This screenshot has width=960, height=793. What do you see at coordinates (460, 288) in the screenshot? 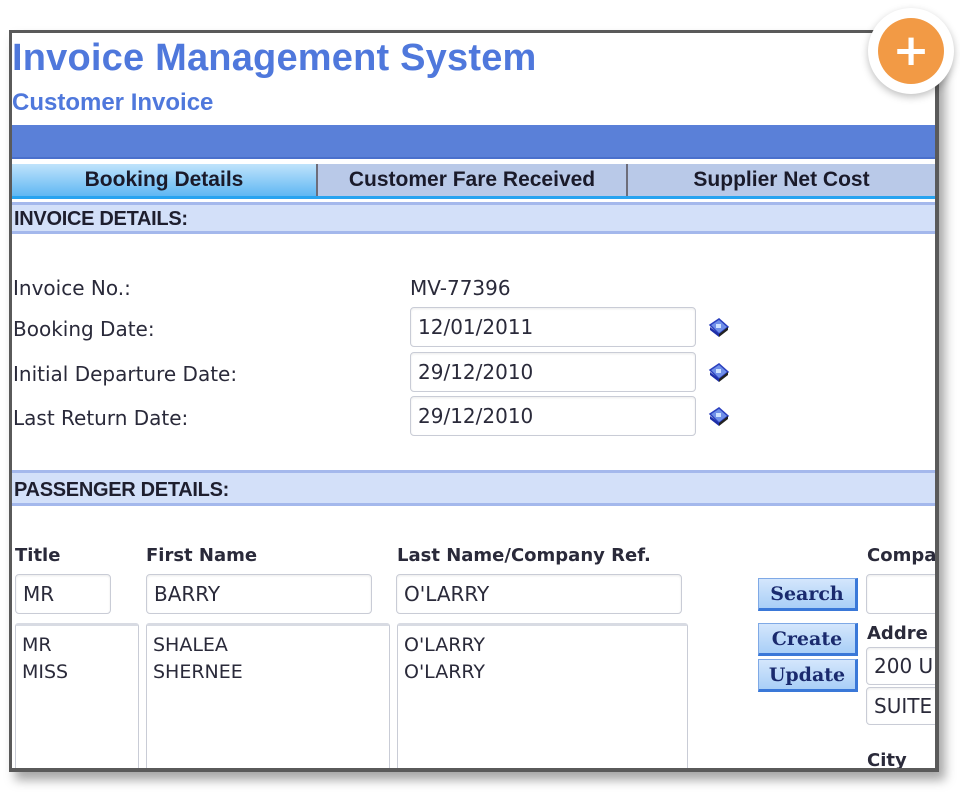
I see `invoice-no-value: MV-77396` at bounding box center [460, 288].